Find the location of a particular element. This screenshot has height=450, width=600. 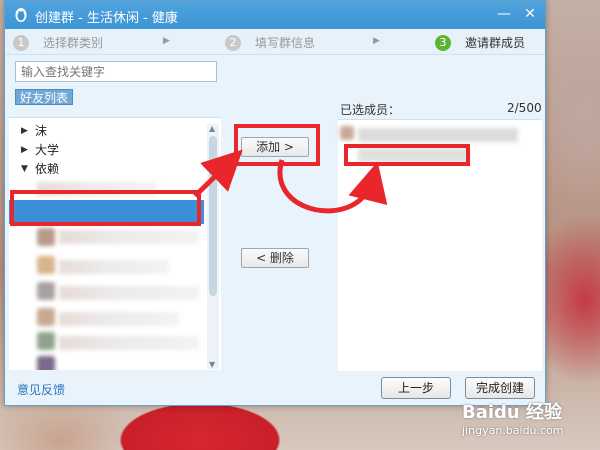

arrow-to-member-icon is located at coordinates (332, 186).